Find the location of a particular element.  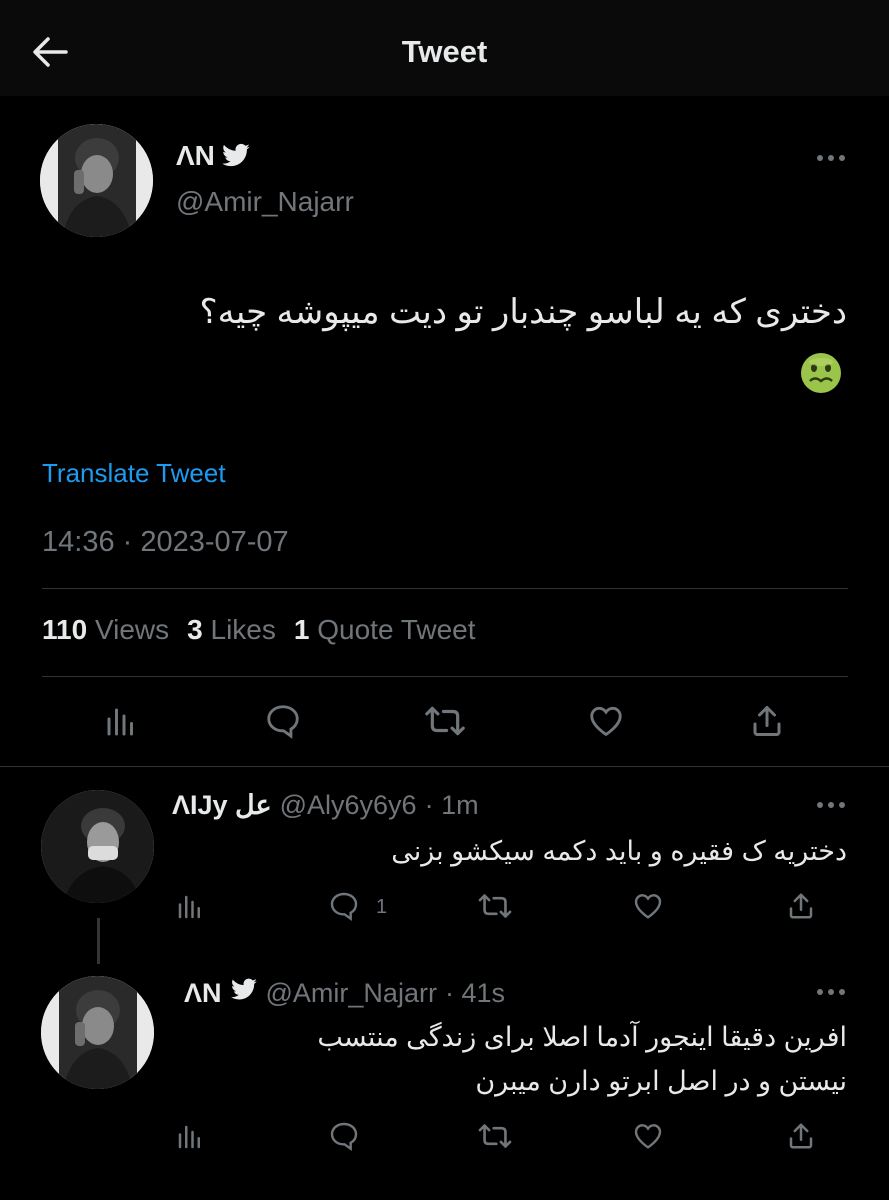

reply-count: 1 is located at coordinates (382, 907).